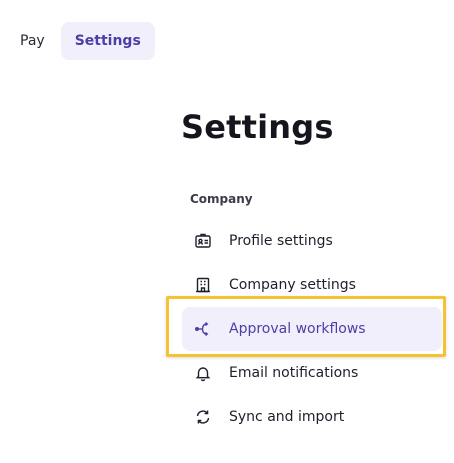 The height and width of the screenshot is (463, 454). Describe the element at coordinates (294, 373) in the screenshot. I see `menu-item-label: Email notifications` at that location.